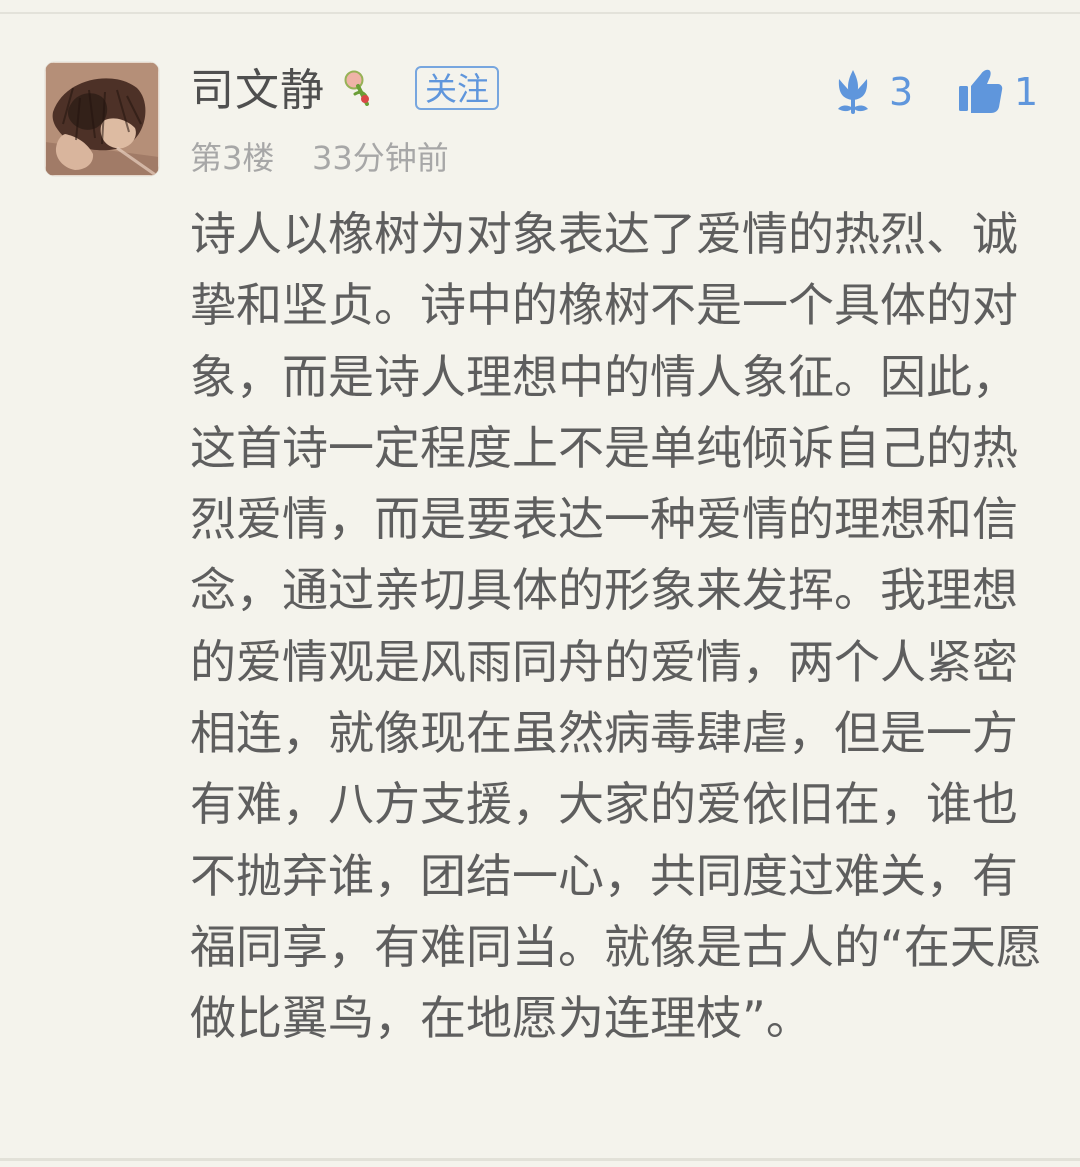 Image resolution: width=1080 pixels, height=1167 pixels. Describe the element at coordinates (1026, 92) in the screenshot. I see `like-count: 1` at that location.